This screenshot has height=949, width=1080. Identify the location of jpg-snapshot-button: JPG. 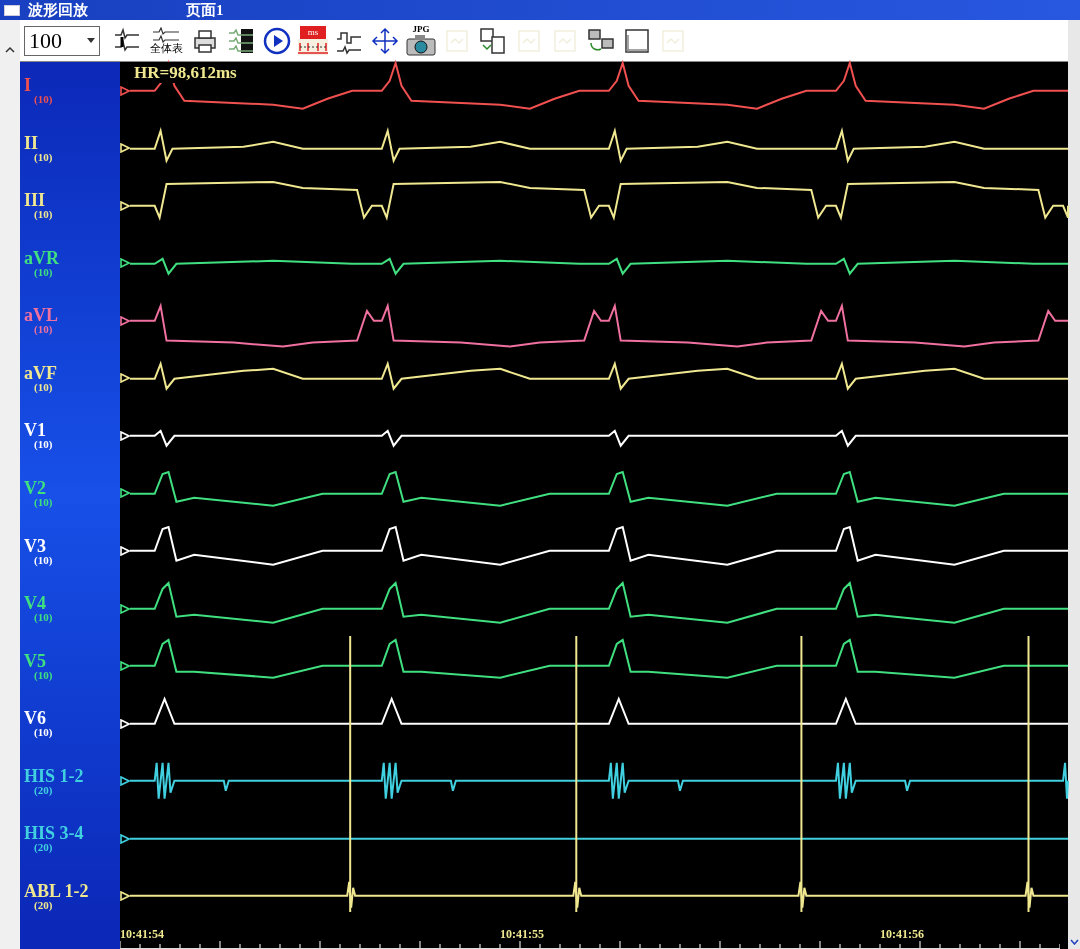
(421, 40).